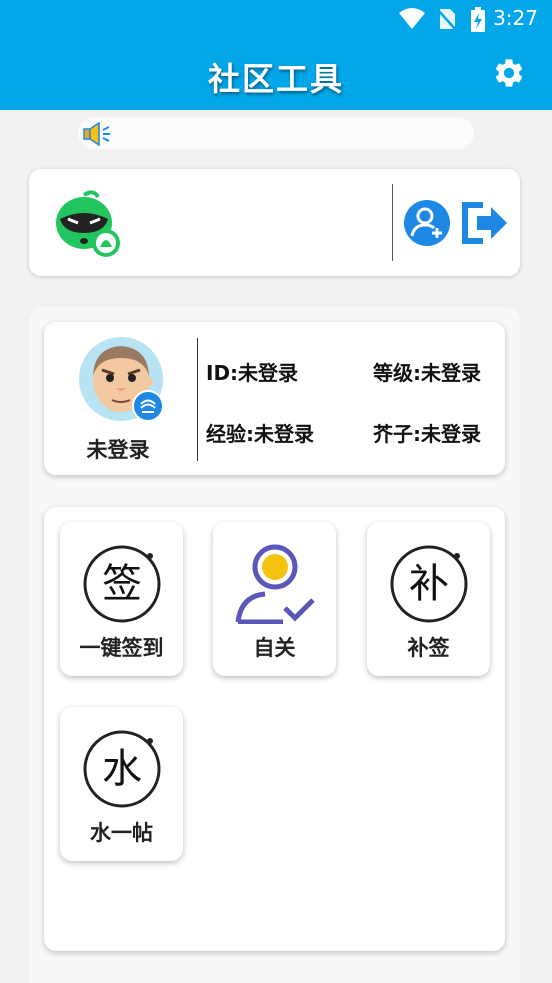 This screenshot has width=552, height=983. I want to click on user-exp: 经验:未登录, so click(260, 434).